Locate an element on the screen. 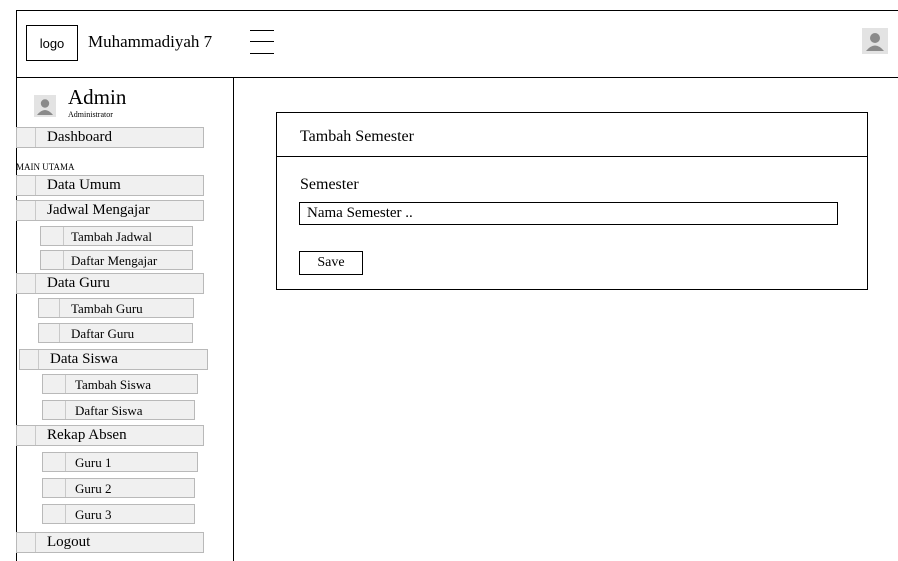 The image size is (898, 561). sidebar-item-tambah-guru: Tambah Guru is located at coordinates (116, 308).